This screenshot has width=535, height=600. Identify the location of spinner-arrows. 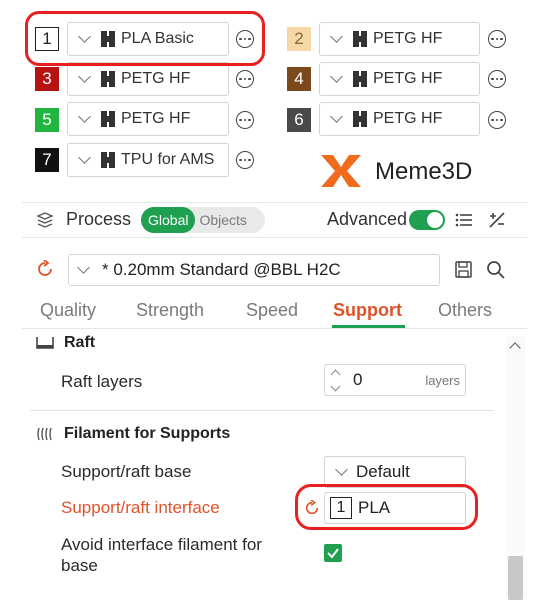
(335, 380).